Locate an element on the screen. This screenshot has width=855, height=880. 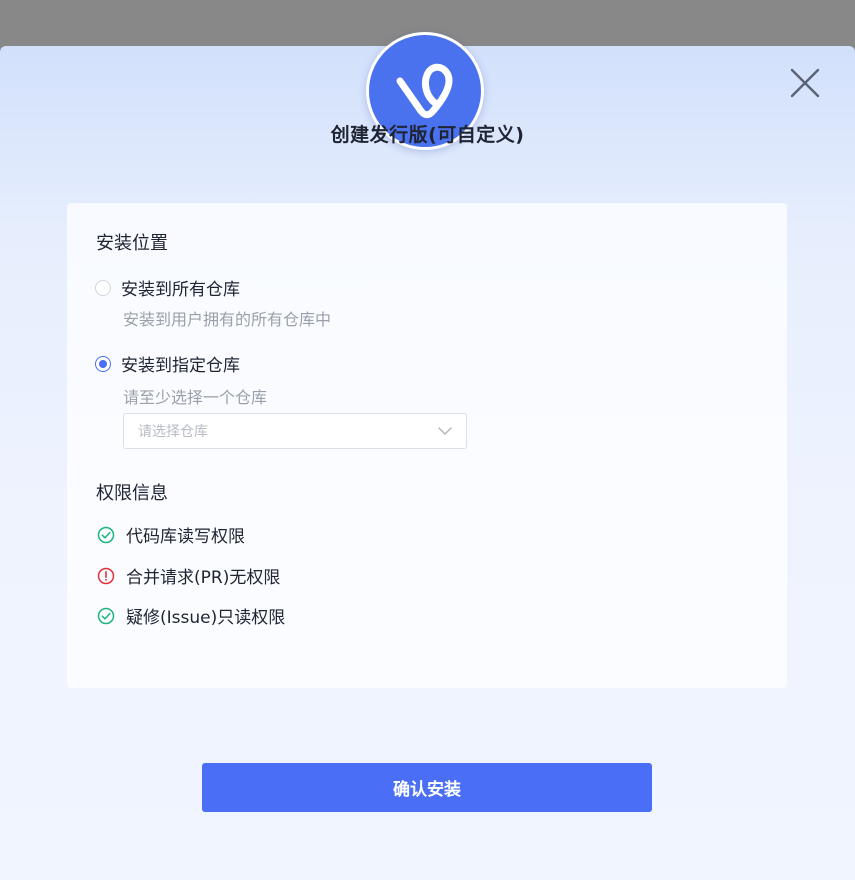
radio-label-install-all: 安装到所有仓库 is located at coordinates (180, 290).